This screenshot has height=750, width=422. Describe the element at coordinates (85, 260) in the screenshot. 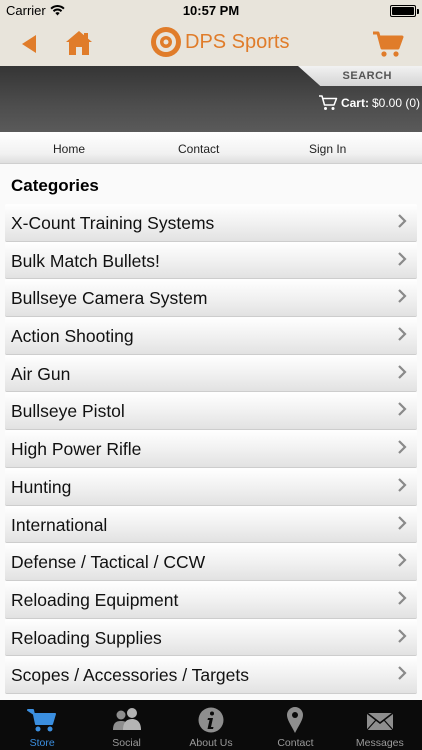

I see `category-label: Bulk Match Bullets!` at that location.